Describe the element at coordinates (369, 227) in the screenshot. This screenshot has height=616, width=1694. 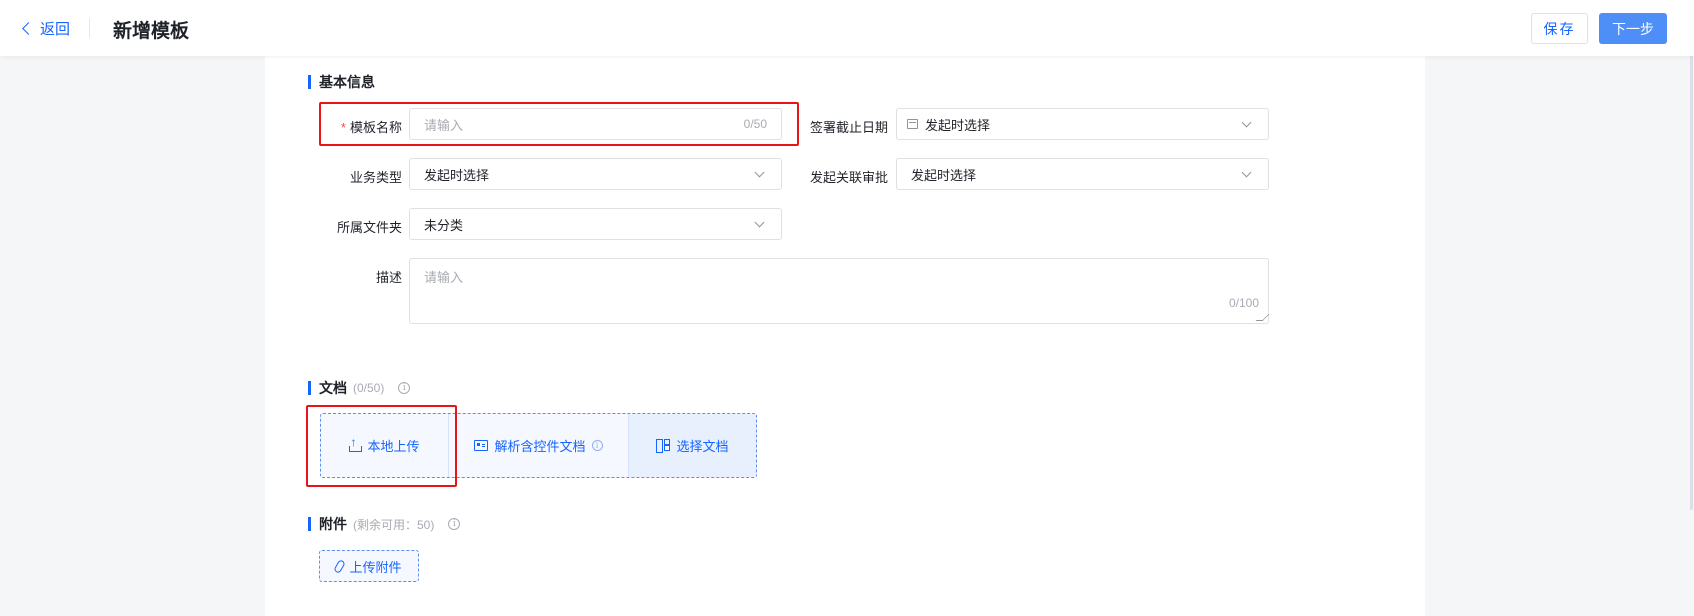
I see `folder-label: 所属文件夹` at that location.